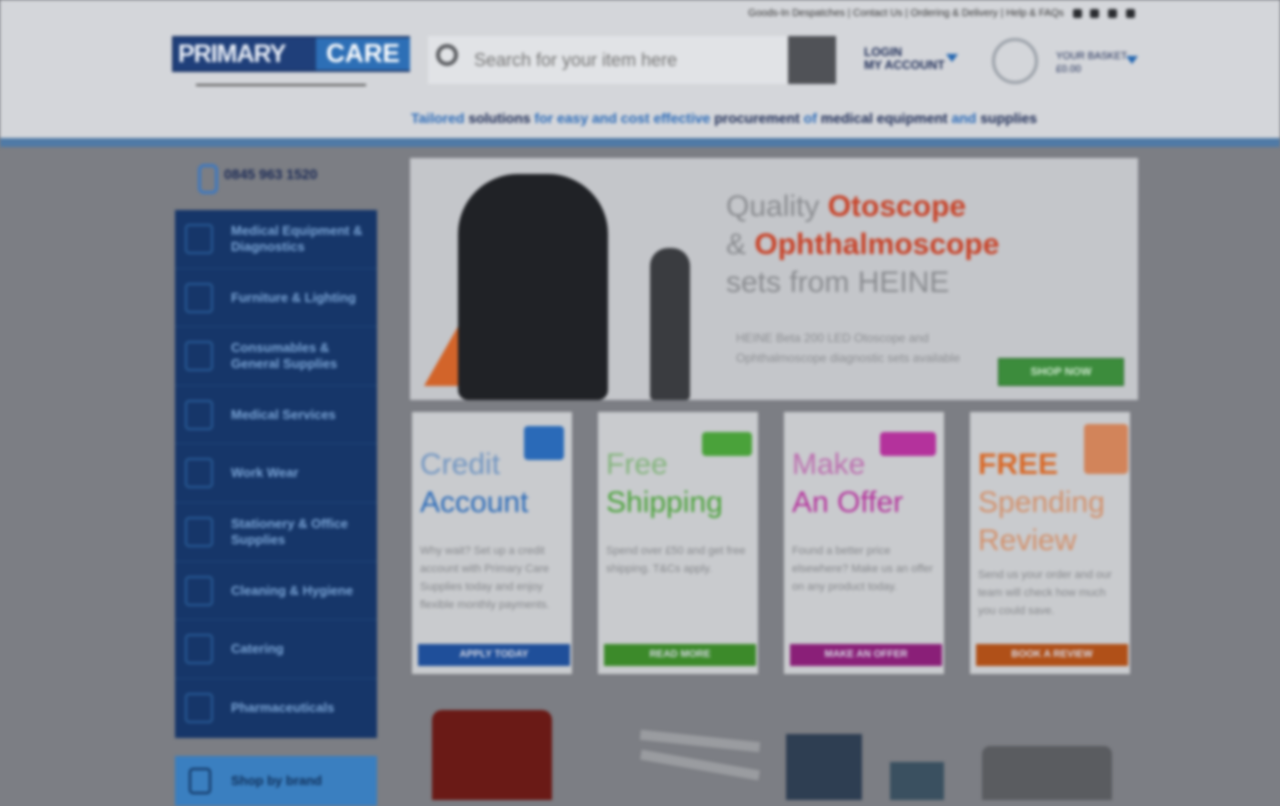  I want to click on pill-icon, so click(199, 707).